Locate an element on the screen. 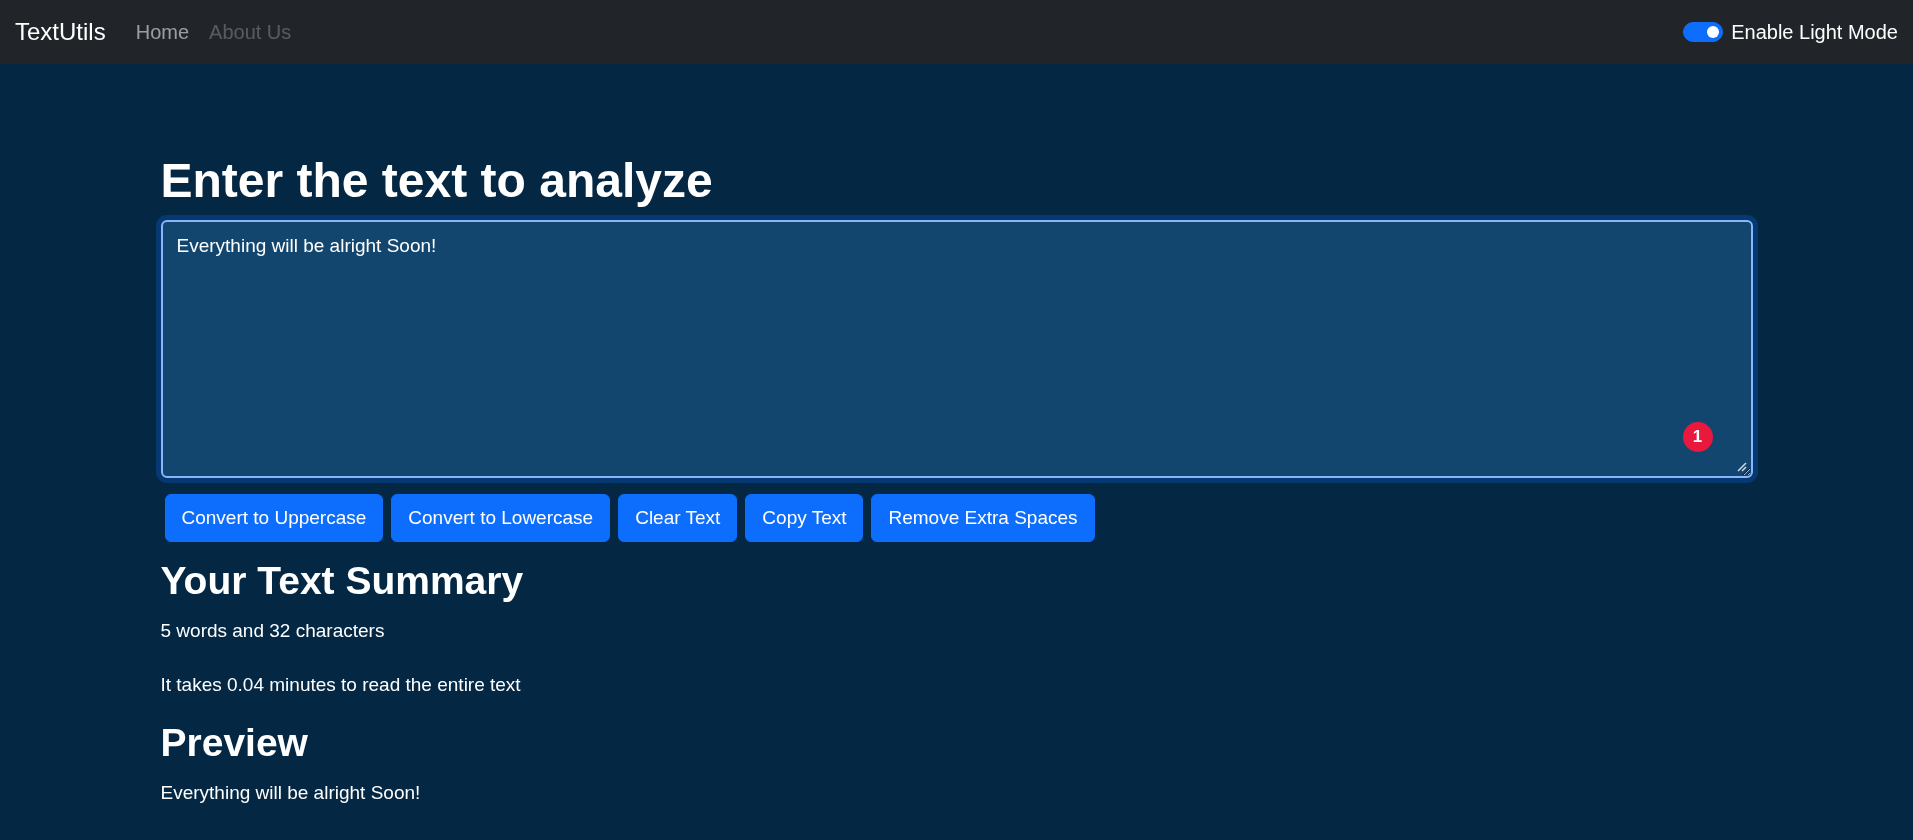 This screenshot has width=1913, height=840. page-heading: Enter the text to analyze is located at coordinates (437, 181).